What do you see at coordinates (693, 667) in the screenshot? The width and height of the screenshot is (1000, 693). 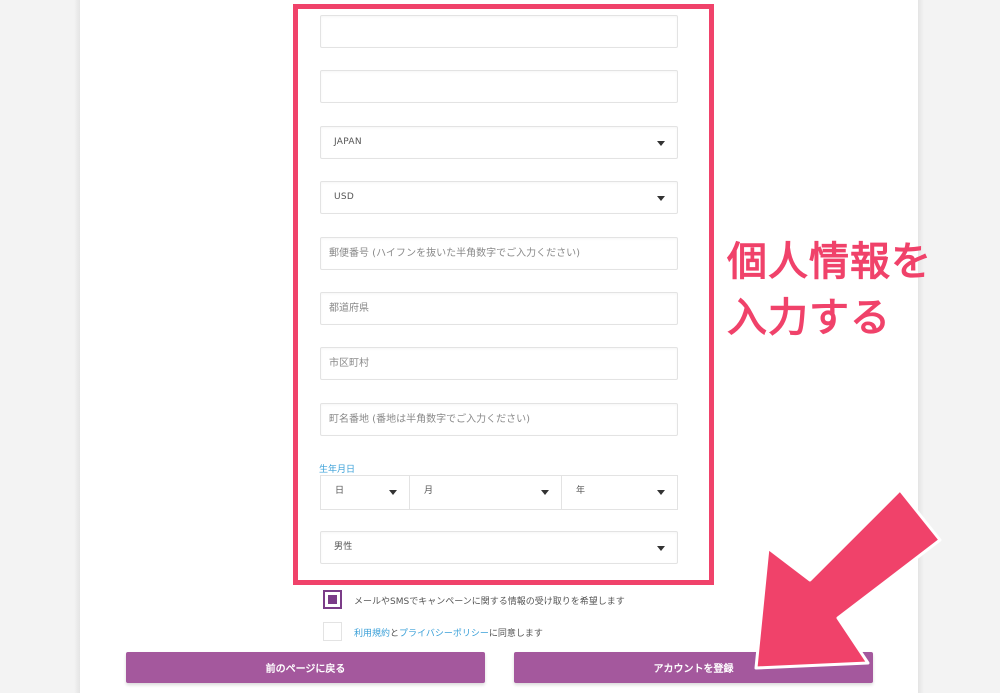 I see `register-button: アカウントを登録` at bounding box center [693, 667].